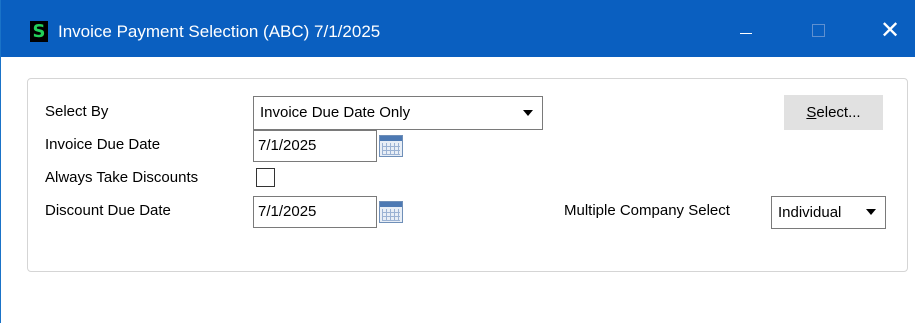  What do you see at coordinates (39, 31) in the screenshot?
I see `sage-s-icon: S` at bounding box center [39, 31].